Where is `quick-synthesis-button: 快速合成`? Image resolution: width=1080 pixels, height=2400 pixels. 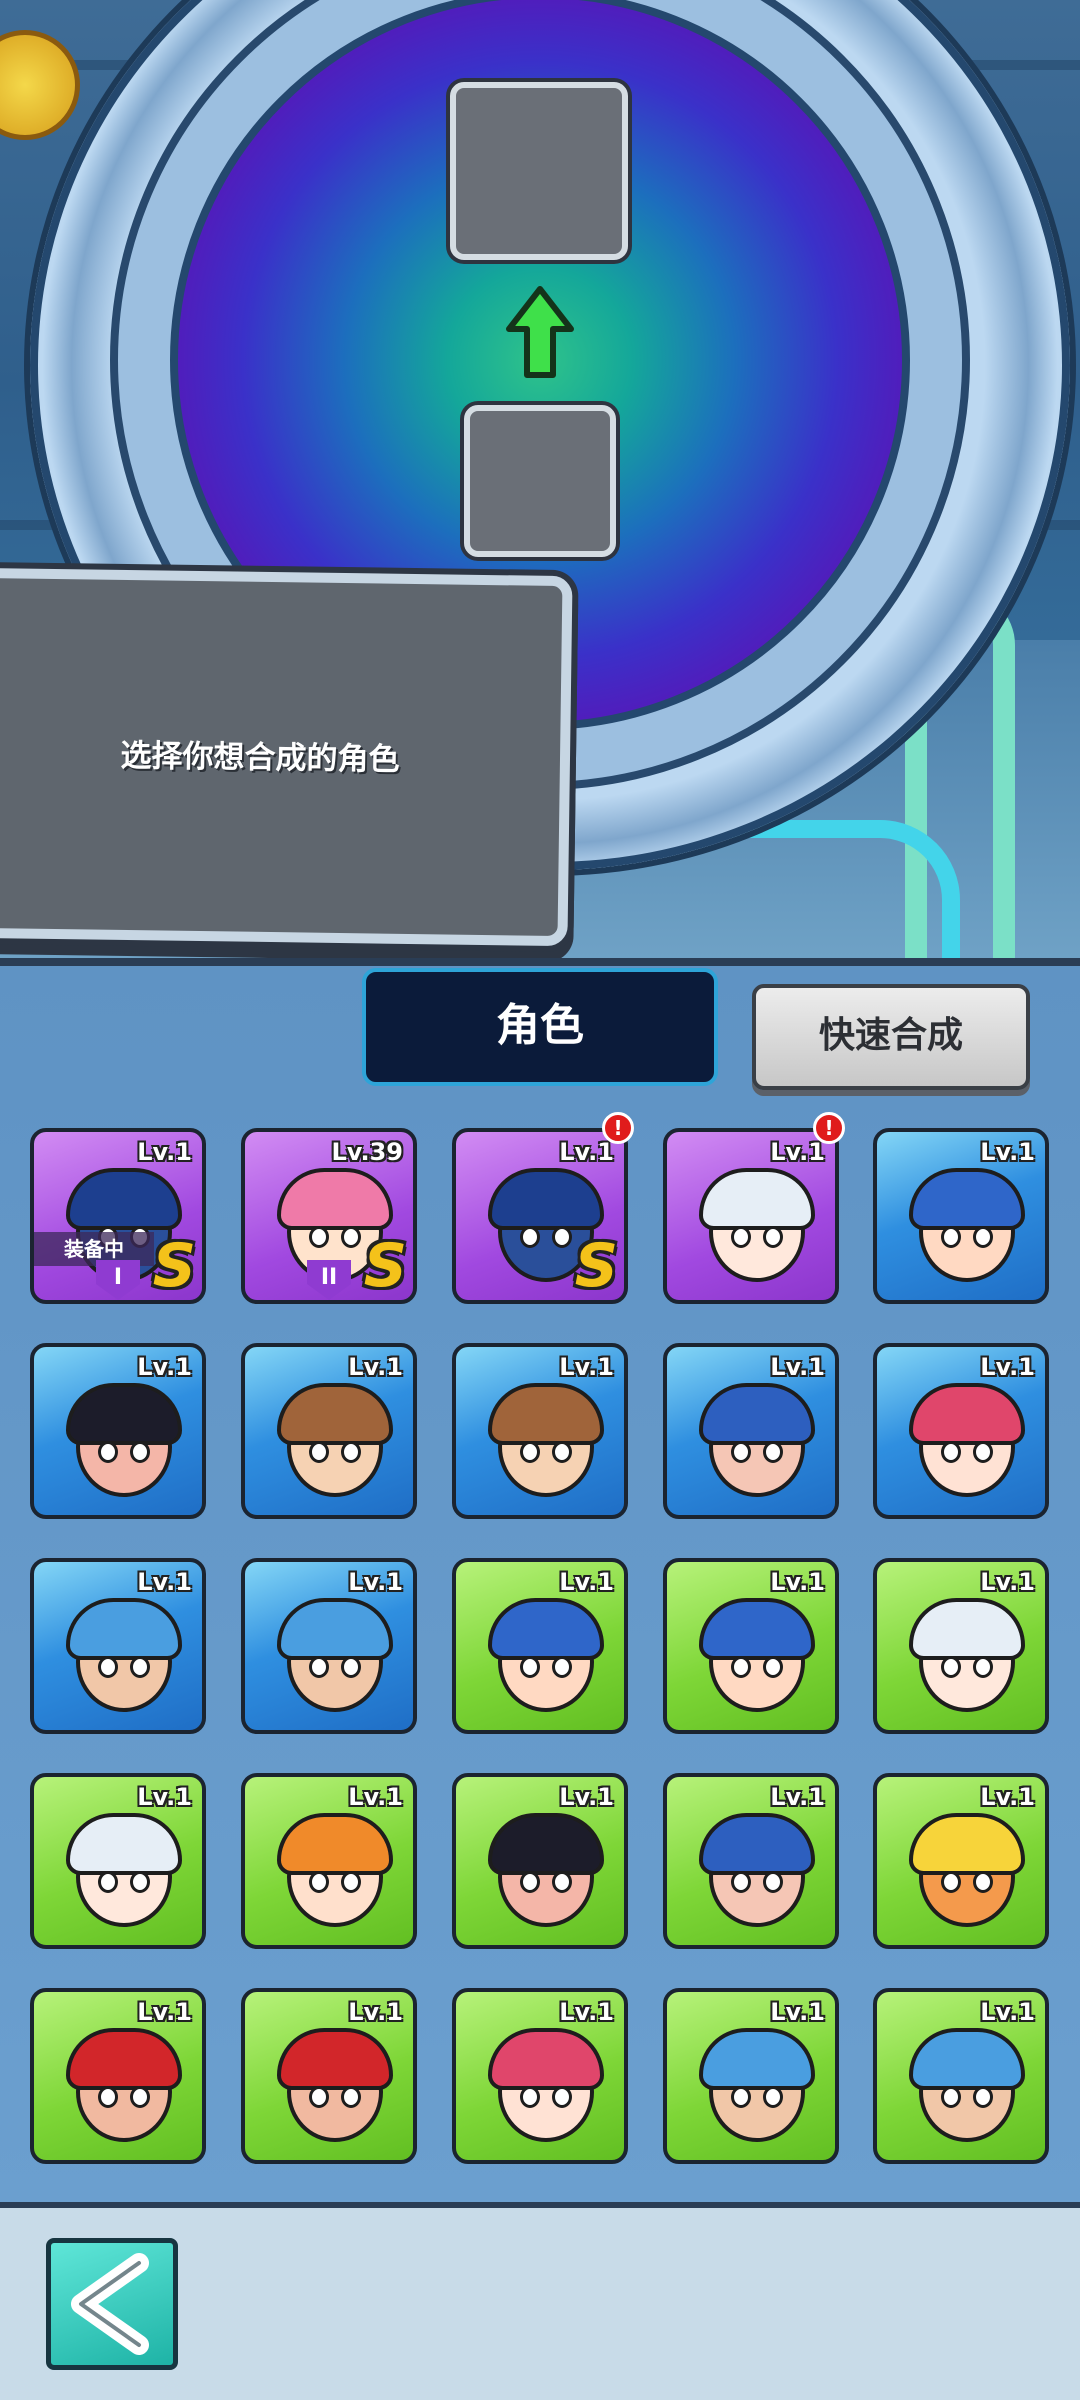
quick-synthesis-button: 快速合成 is located at coordinates (891, 1037).